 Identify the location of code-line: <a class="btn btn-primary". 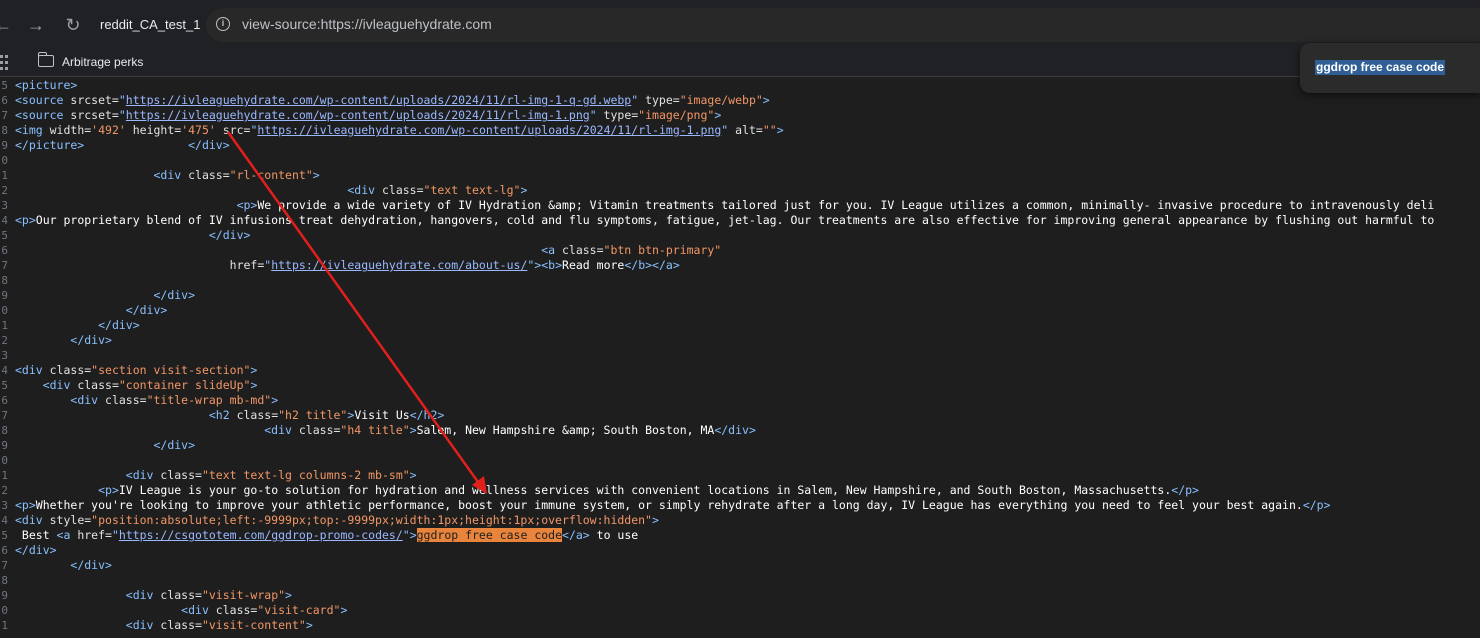
(368, 250).